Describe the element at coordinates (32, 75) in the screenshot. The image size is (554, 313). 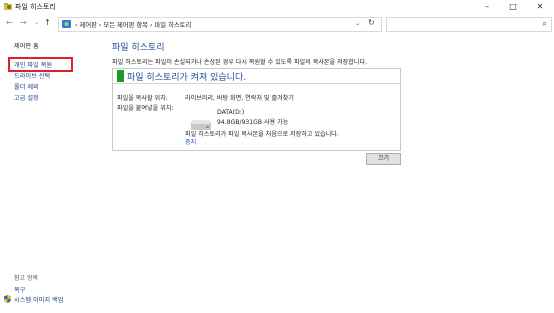
I see `sidebar-item-select-drive: 드라이브 선택` at that location.